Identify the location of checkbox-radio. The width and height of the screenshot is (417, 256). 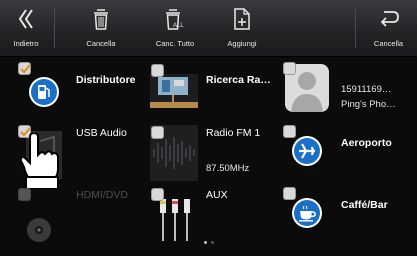
(157, 132).